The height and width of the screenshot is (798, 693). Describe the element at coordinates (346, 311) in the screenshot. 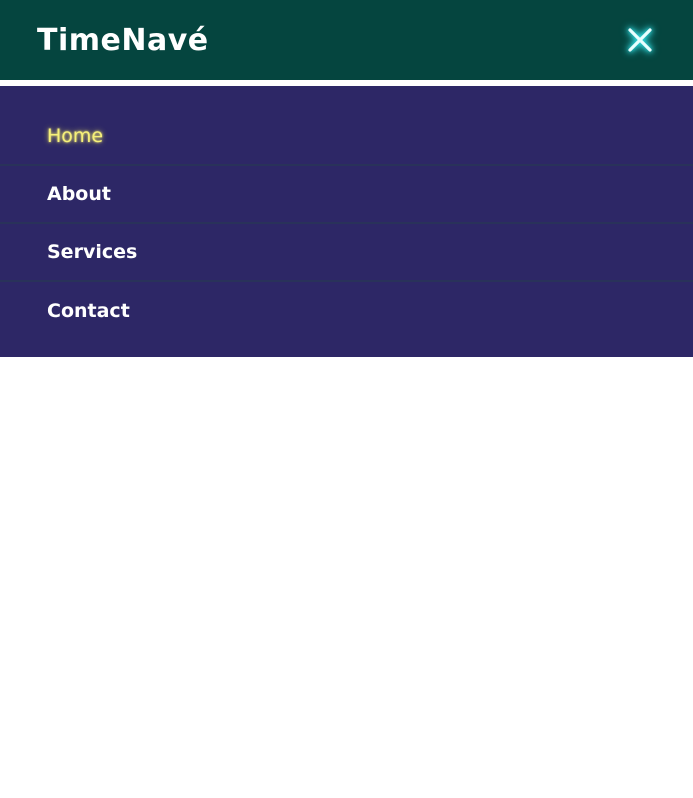

I see `nav-item-contact: Contact` at that location.